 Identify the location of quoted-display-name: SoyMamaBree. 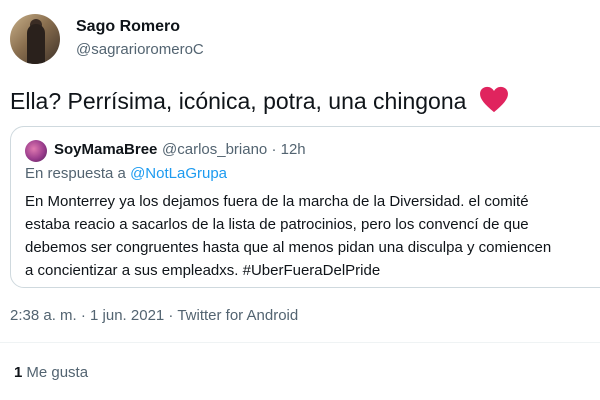
(106, 149).